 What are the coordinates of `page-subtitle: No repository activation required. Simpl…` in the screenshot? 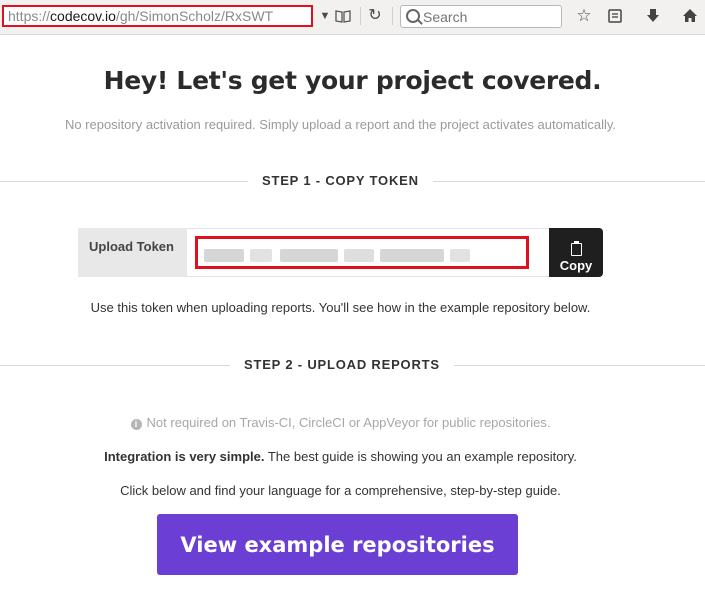 It's located at (340, 124).